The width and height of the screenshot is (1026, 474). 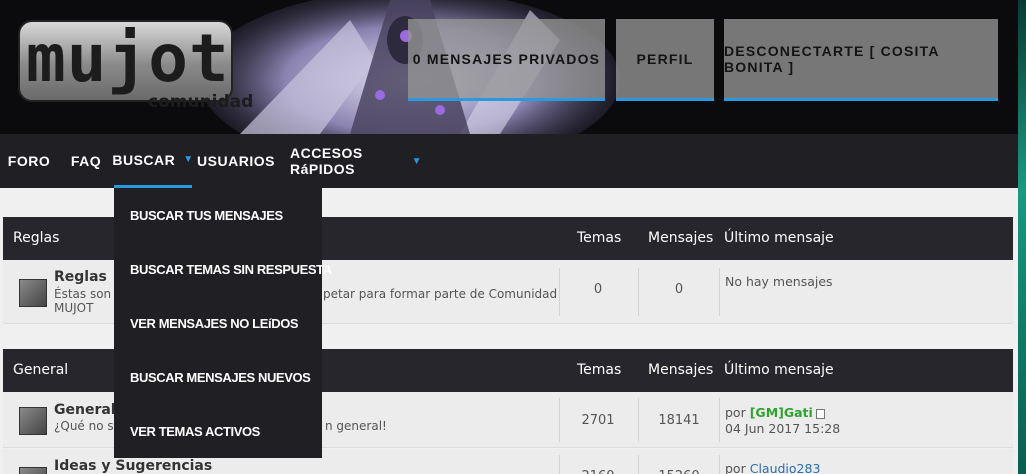 I want to click on forum-description-cont: n general!, so click(x=356, y=426).